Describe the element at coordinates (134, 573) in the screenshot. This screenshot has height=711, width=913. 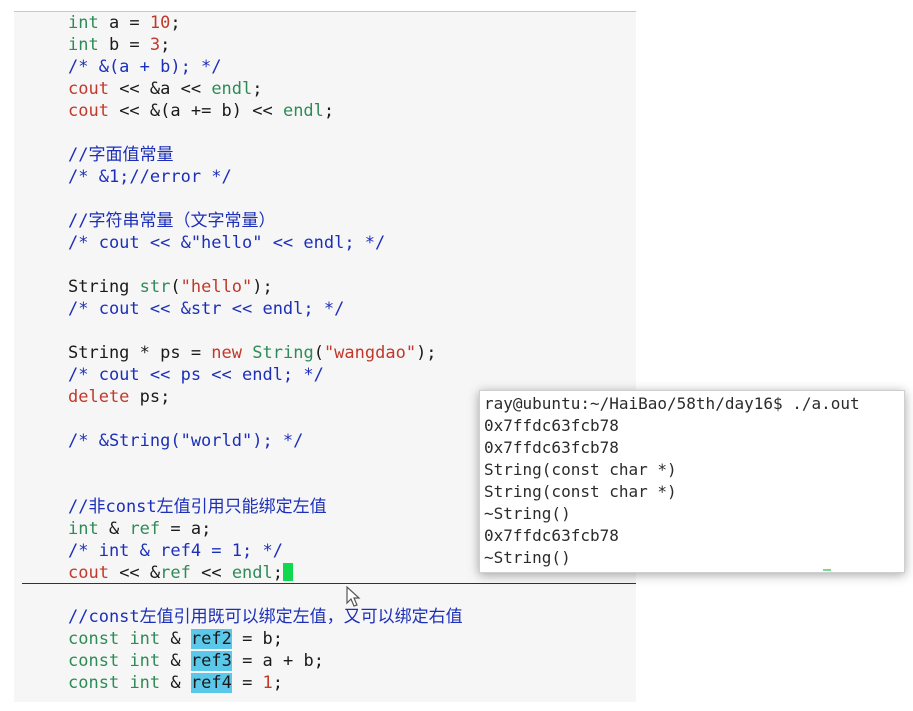
I see `code-token: << &` at that location.